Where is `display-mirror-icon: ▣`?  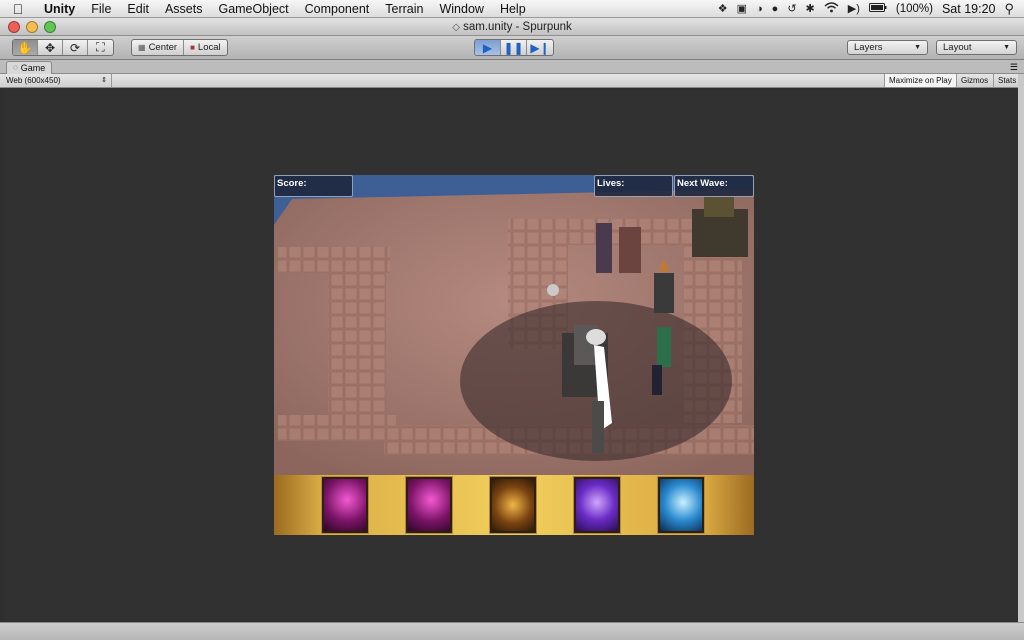 display-mirror-icon: ▣ is located at coordinates (742, 8).